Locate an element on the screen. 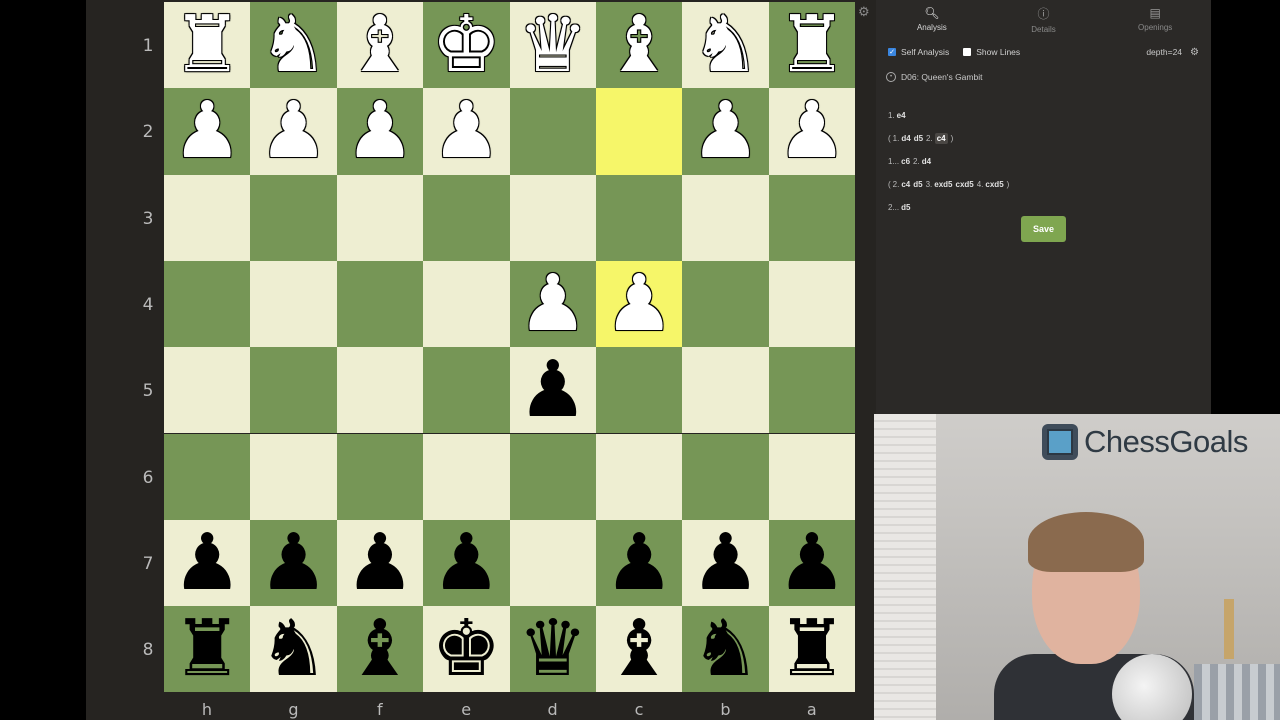 The image size is (1280, 720). show-lines-checkbox: Show Lines is located at coordinates (991, 52).